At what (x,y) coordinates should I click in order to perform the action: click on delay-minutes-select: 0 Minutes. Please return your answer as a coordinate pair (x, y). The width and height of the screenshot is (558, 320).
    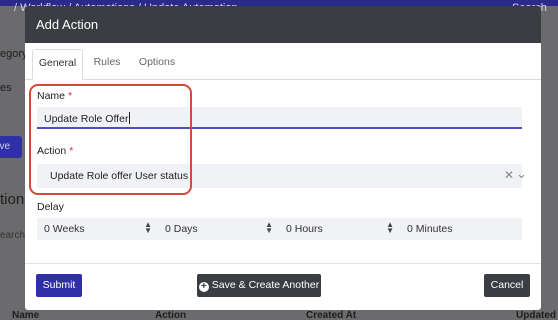
    Looking at the image, I should click on (460, 229).